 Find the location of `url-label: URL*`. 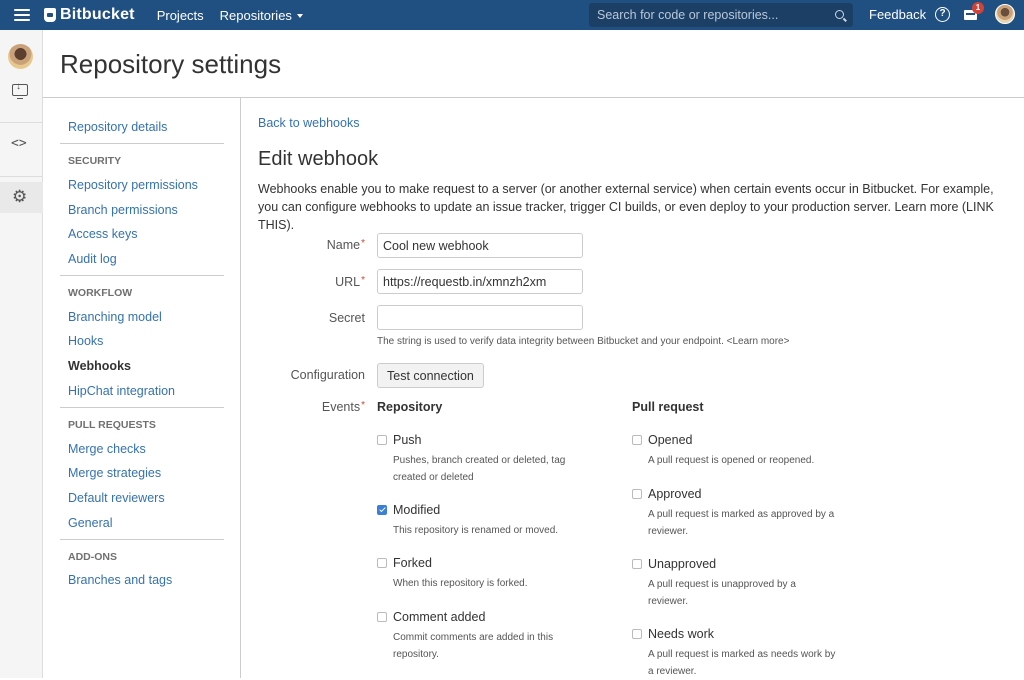

url-label: URL* is located at coordinates (350, 282).